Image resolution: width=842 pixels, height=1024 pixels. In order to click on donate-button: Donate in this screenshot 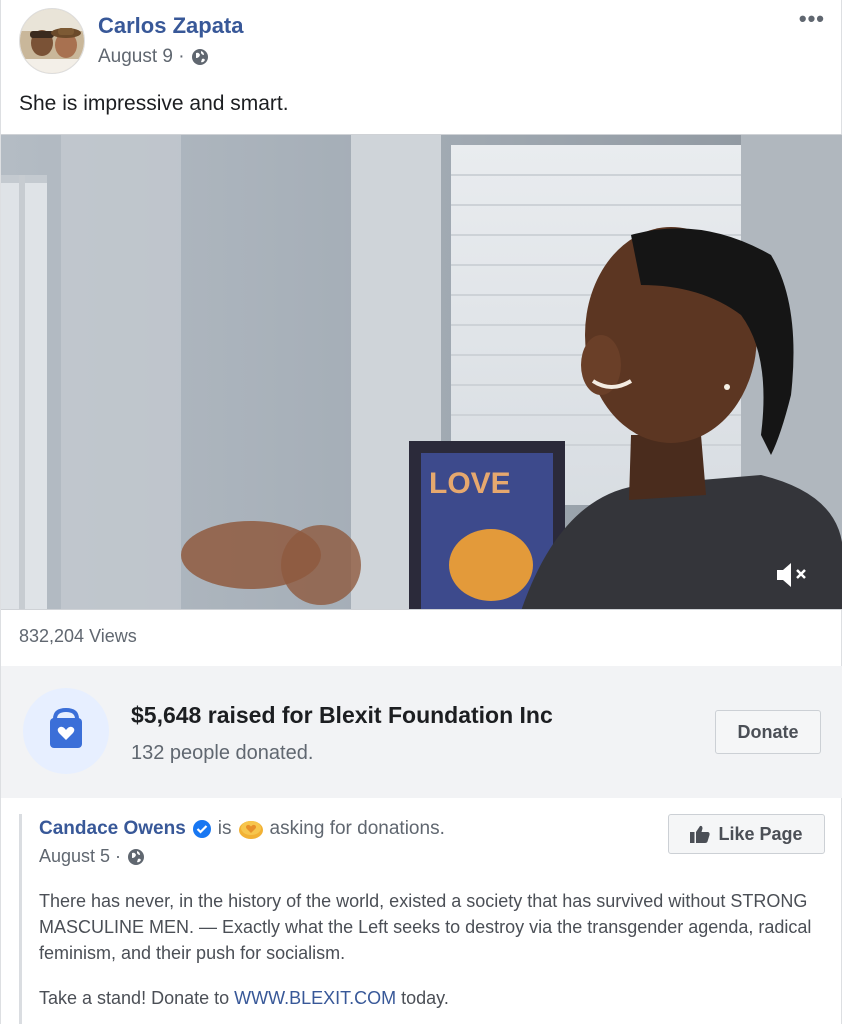, I will do `click(768, 732)`.